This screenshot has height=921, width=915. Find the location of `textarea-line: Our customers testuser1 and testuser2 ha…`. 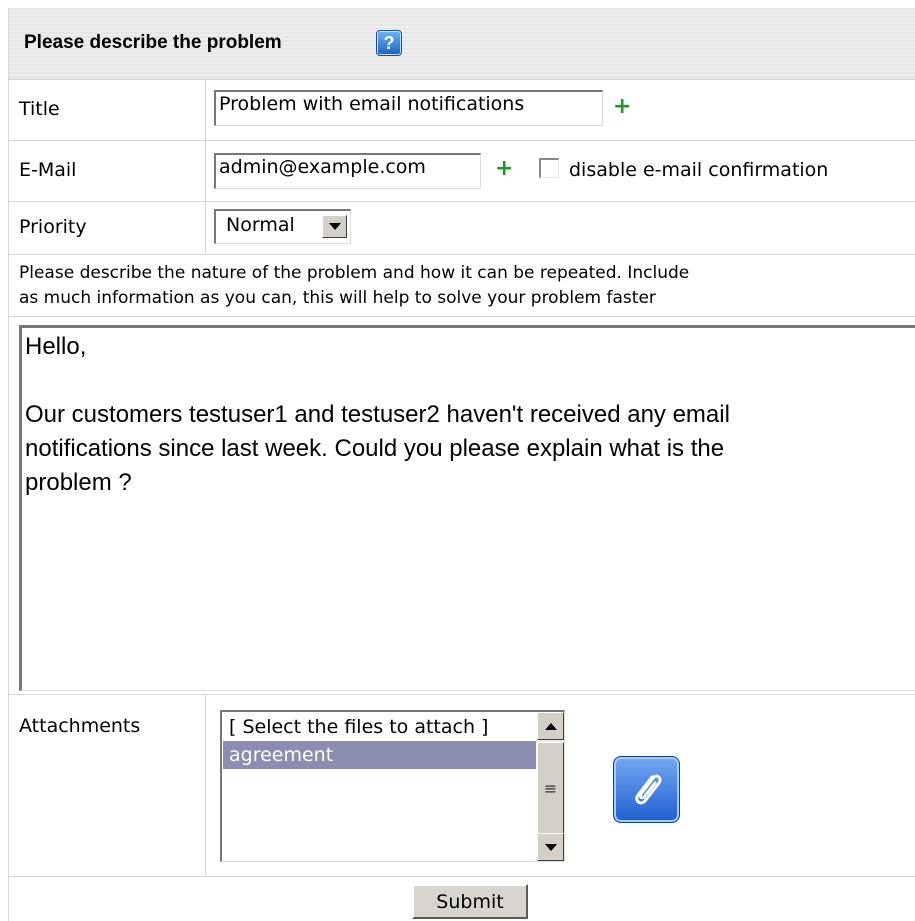

textarea-line: Our customers testuser1 and testuser2 ha… is located at coordinates (377, 414).